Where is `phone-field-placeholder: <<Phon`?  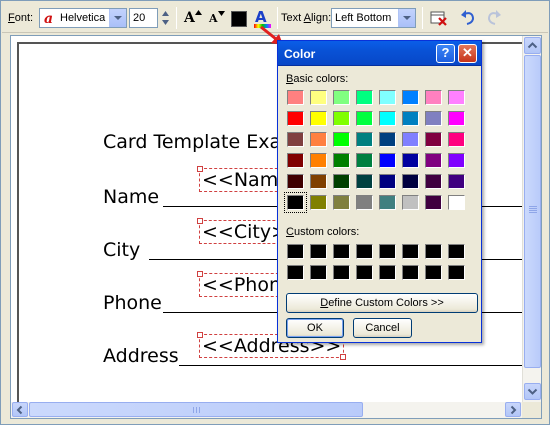 phone-field-placeholder: <<Phon is located at coordinates (241, 285).